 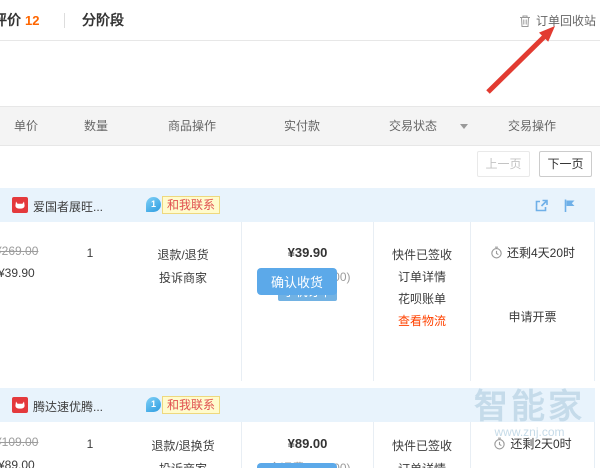 What do you see at coordinates (297, 205) in the screenshot?
I see `order-1-header: 爱国者展旺... 1 和我联系` at bounding box center [297, 205].